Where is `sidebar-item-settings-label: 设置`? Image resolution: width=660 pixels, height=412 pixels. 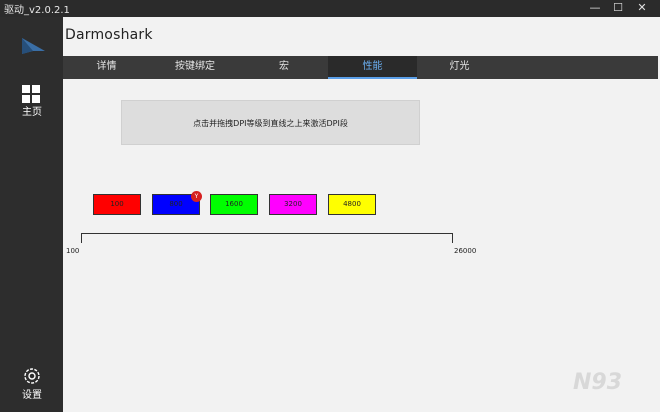
sidebar-item-settings-label: 设置 is located at coordinates (32, 395).